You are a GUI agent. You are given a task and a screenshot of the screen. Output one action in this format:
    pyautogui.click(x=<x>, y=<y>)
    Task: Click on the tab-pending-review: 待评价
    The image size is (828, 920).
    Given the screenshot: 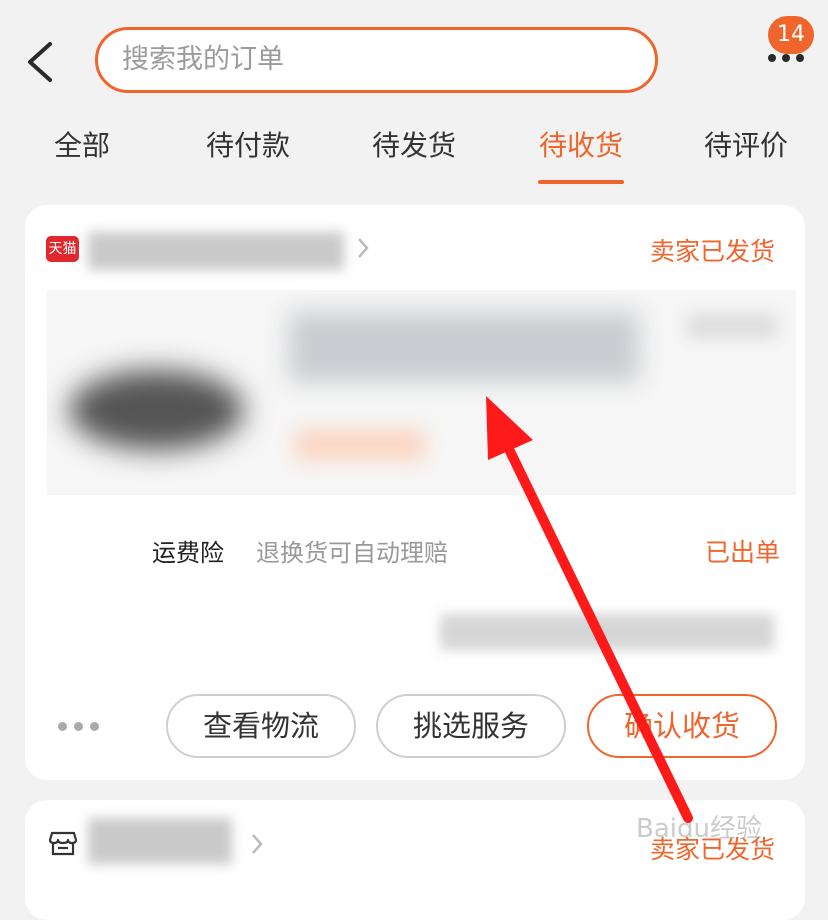 What is the action you would take?
    pyautogui.click(x=746, y=146)
    